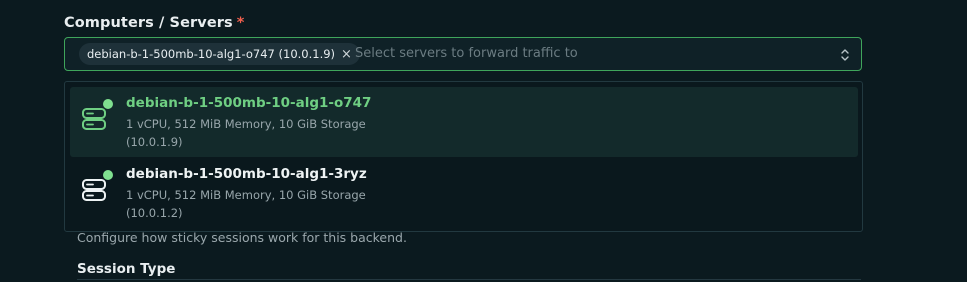  I want to click on servers-field-label: Computers / Servers *, so click(154, 23).